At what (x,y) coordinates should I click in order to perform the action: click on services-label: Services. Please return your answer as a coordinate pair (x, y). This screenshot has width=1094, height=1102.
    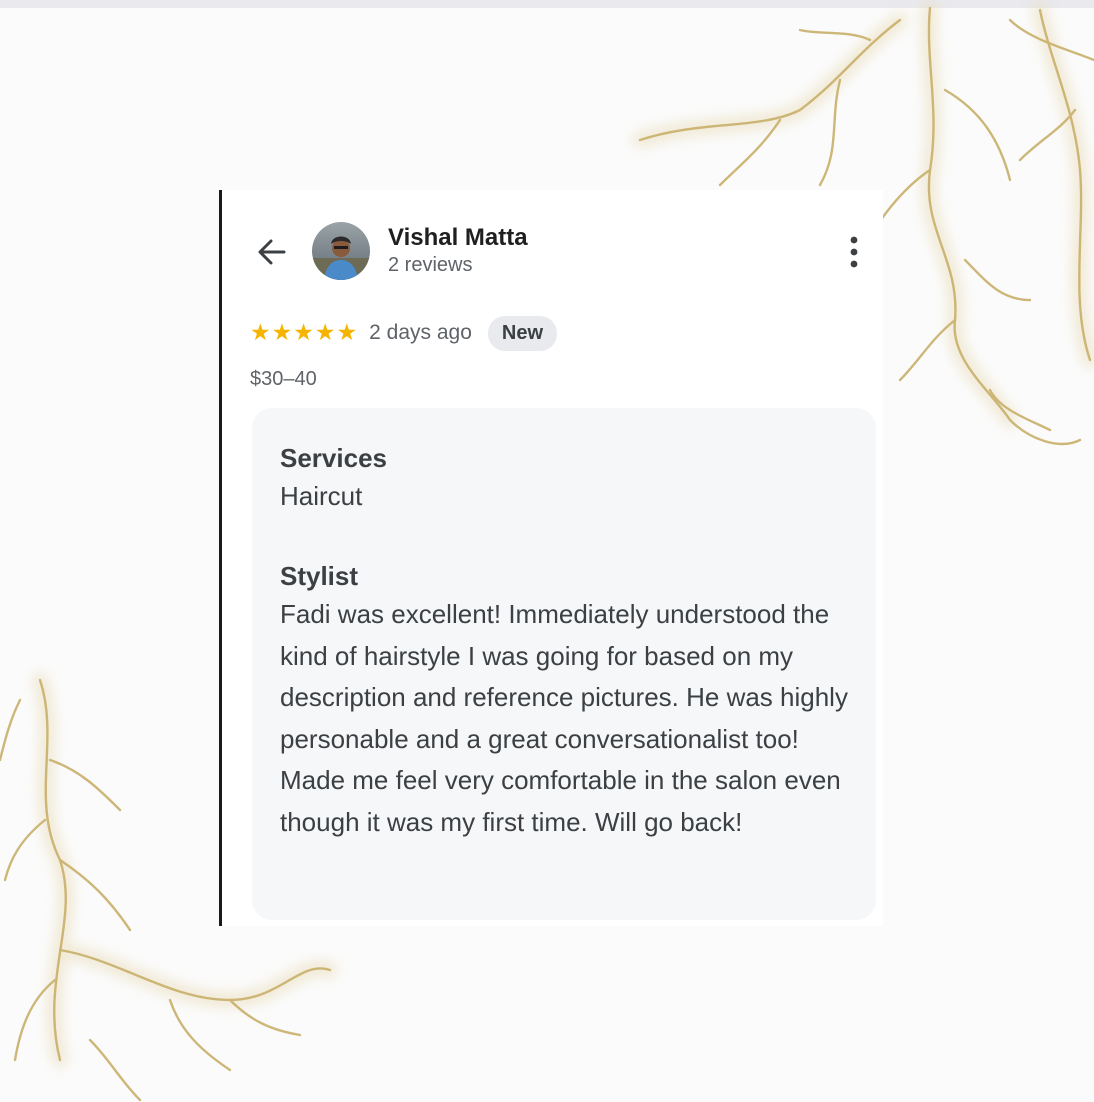
    Looking at the image, I should click on (333, 458).